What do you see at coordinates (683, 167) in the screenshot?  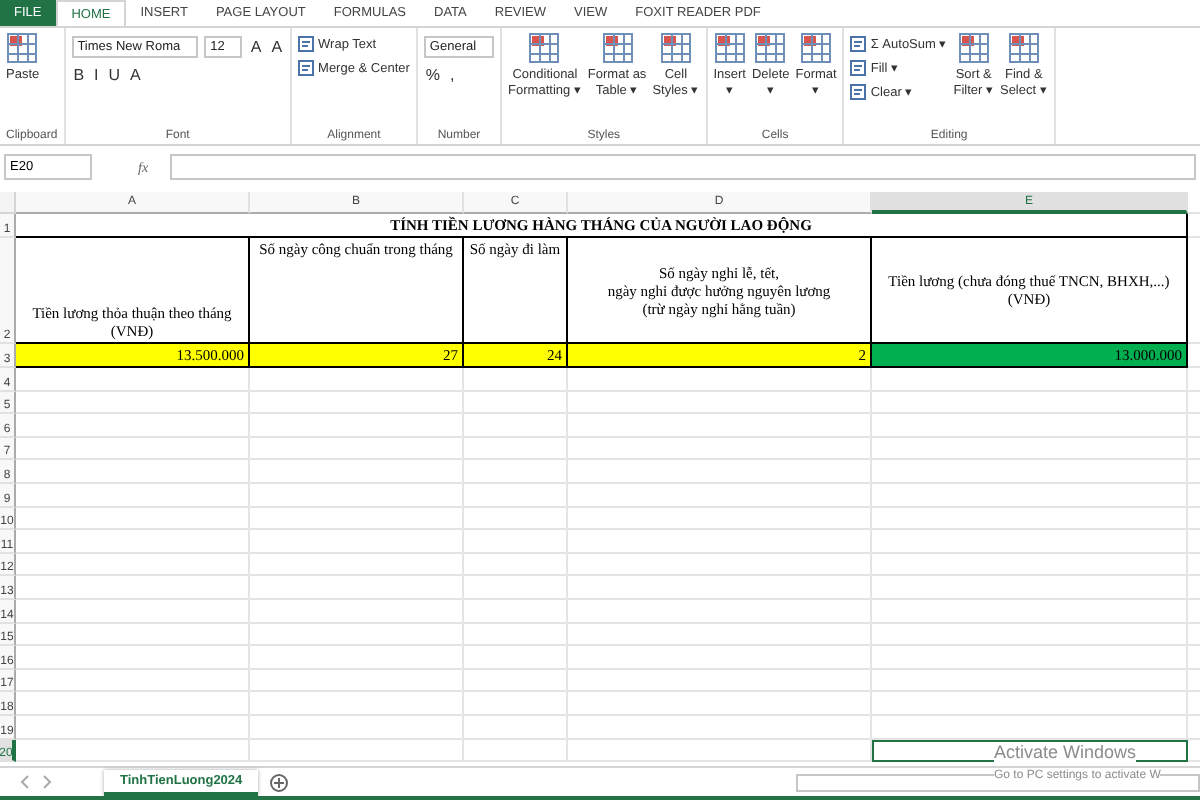 I see `formula-field` at bounding box center [683, 167].